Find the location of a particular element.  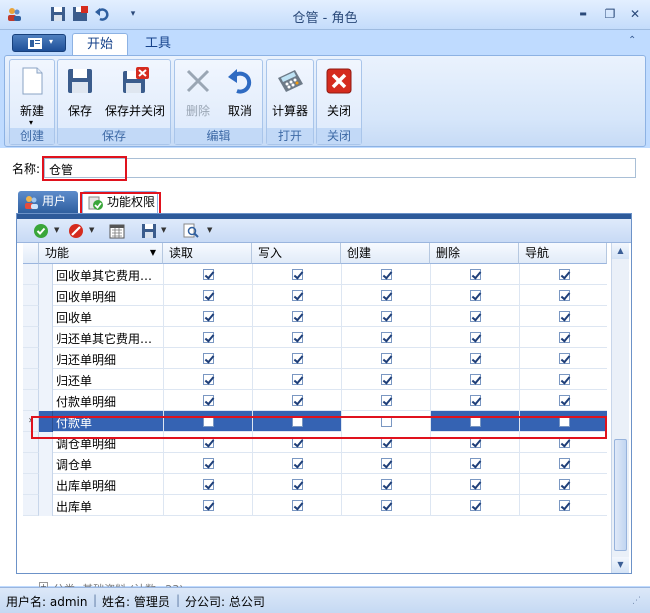

function-name-cell: 回收单 is located at coordinates (106, 317).